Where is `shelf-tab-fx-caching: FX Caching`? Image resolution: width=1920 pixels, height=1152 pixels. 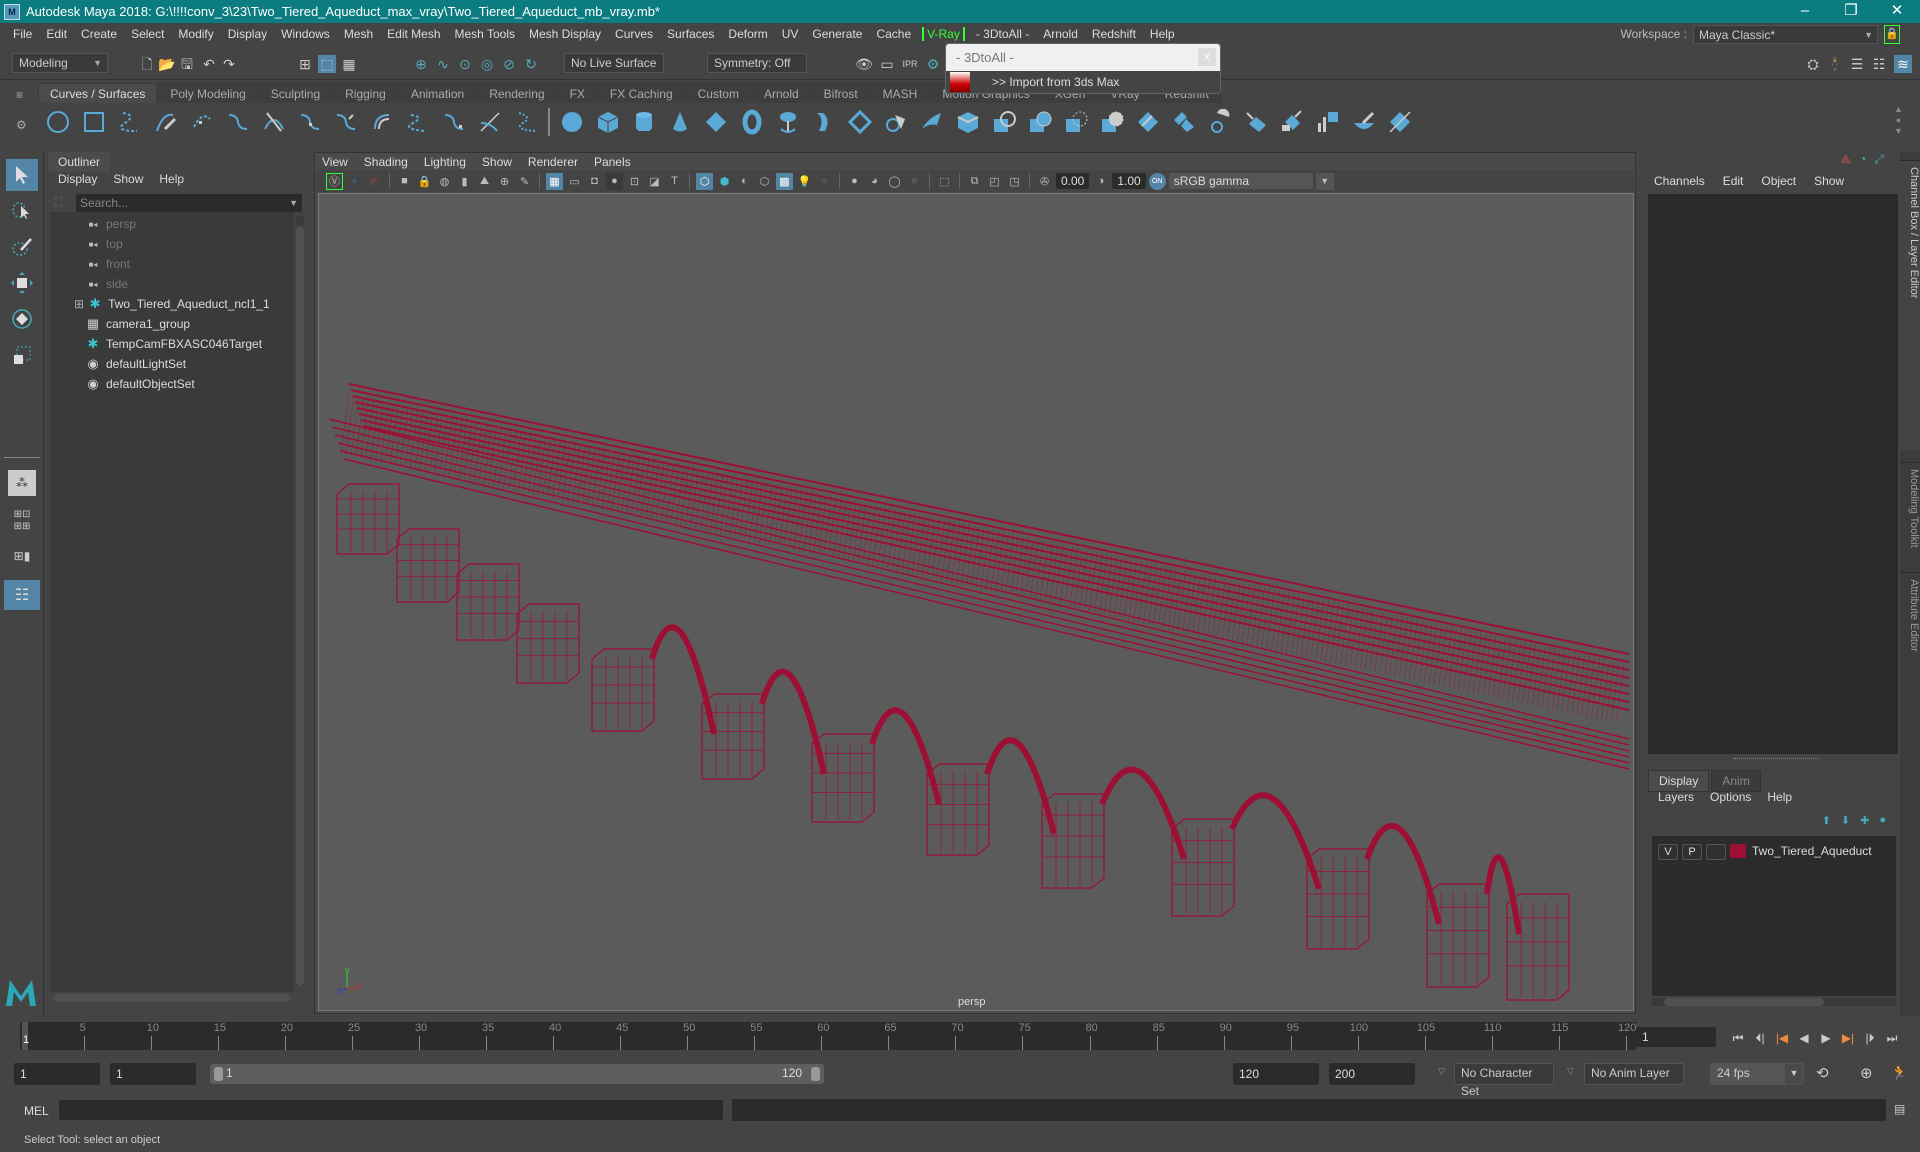
shelf-tab-fx-caching: FX Caching is located at coordinates (641, 93).